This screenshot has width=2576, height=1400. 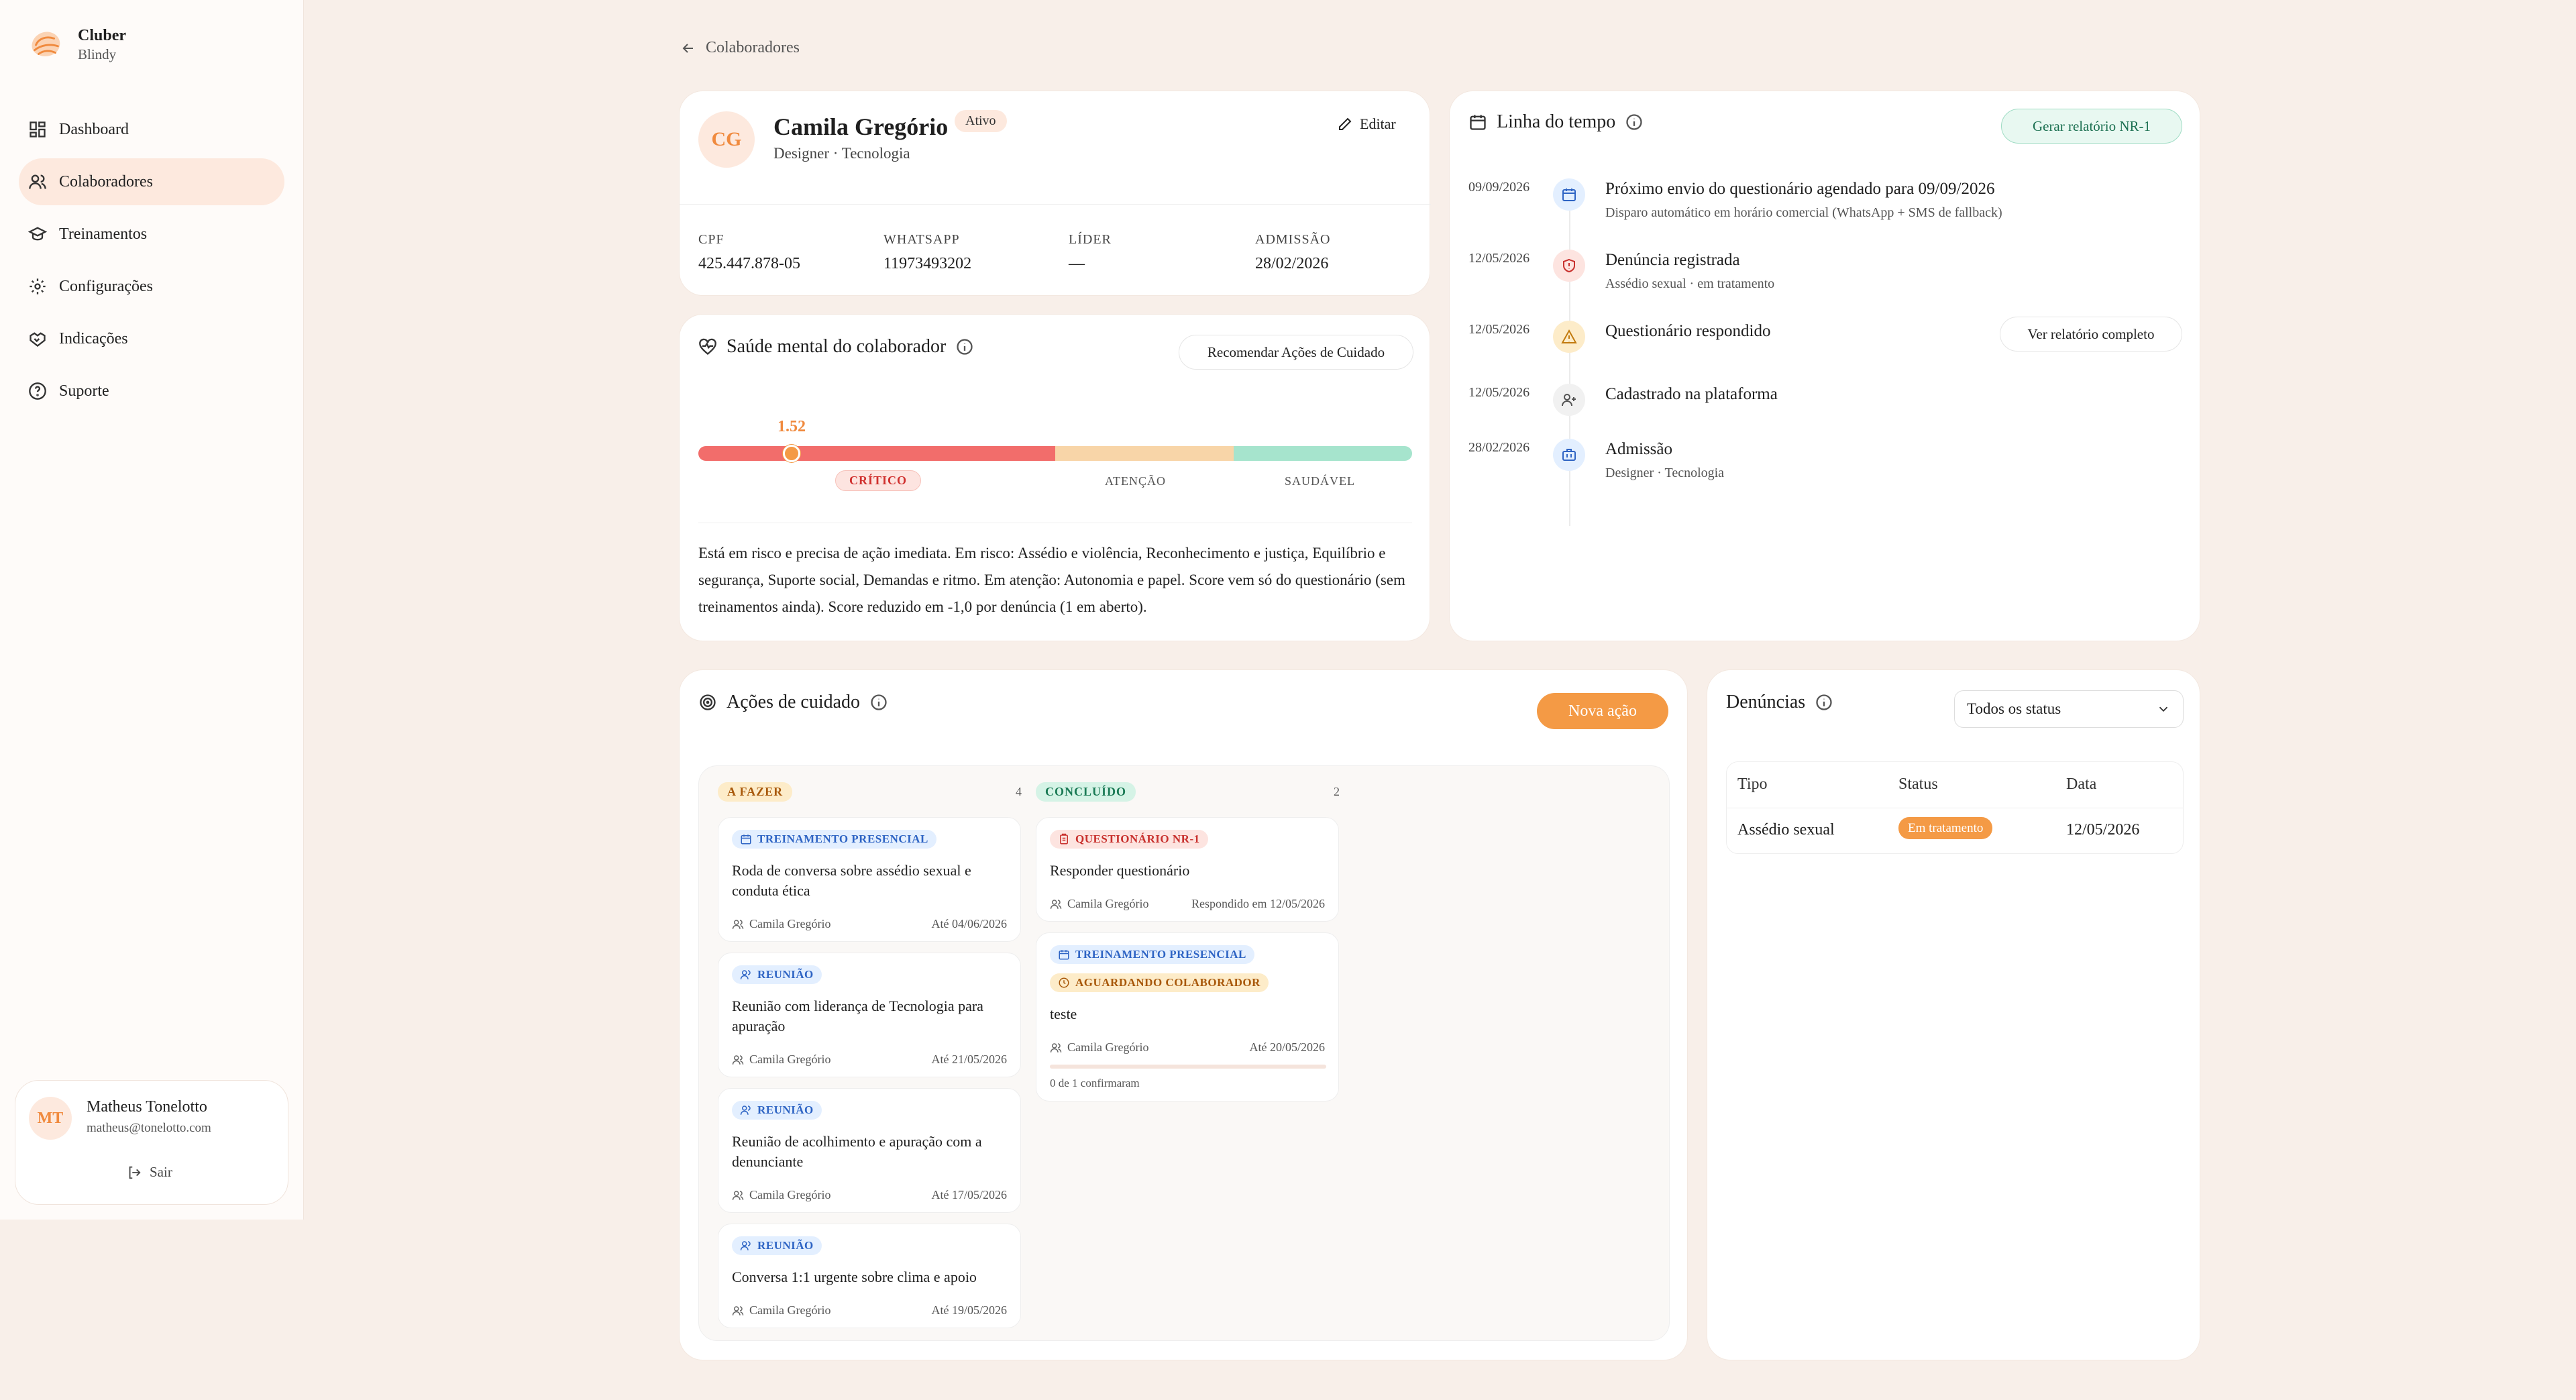 What do you see at coordinates (151, 129) in the screenshot?
I see `sidebar-item-dashboard: Dashboard` at bounding box center [151, 129].